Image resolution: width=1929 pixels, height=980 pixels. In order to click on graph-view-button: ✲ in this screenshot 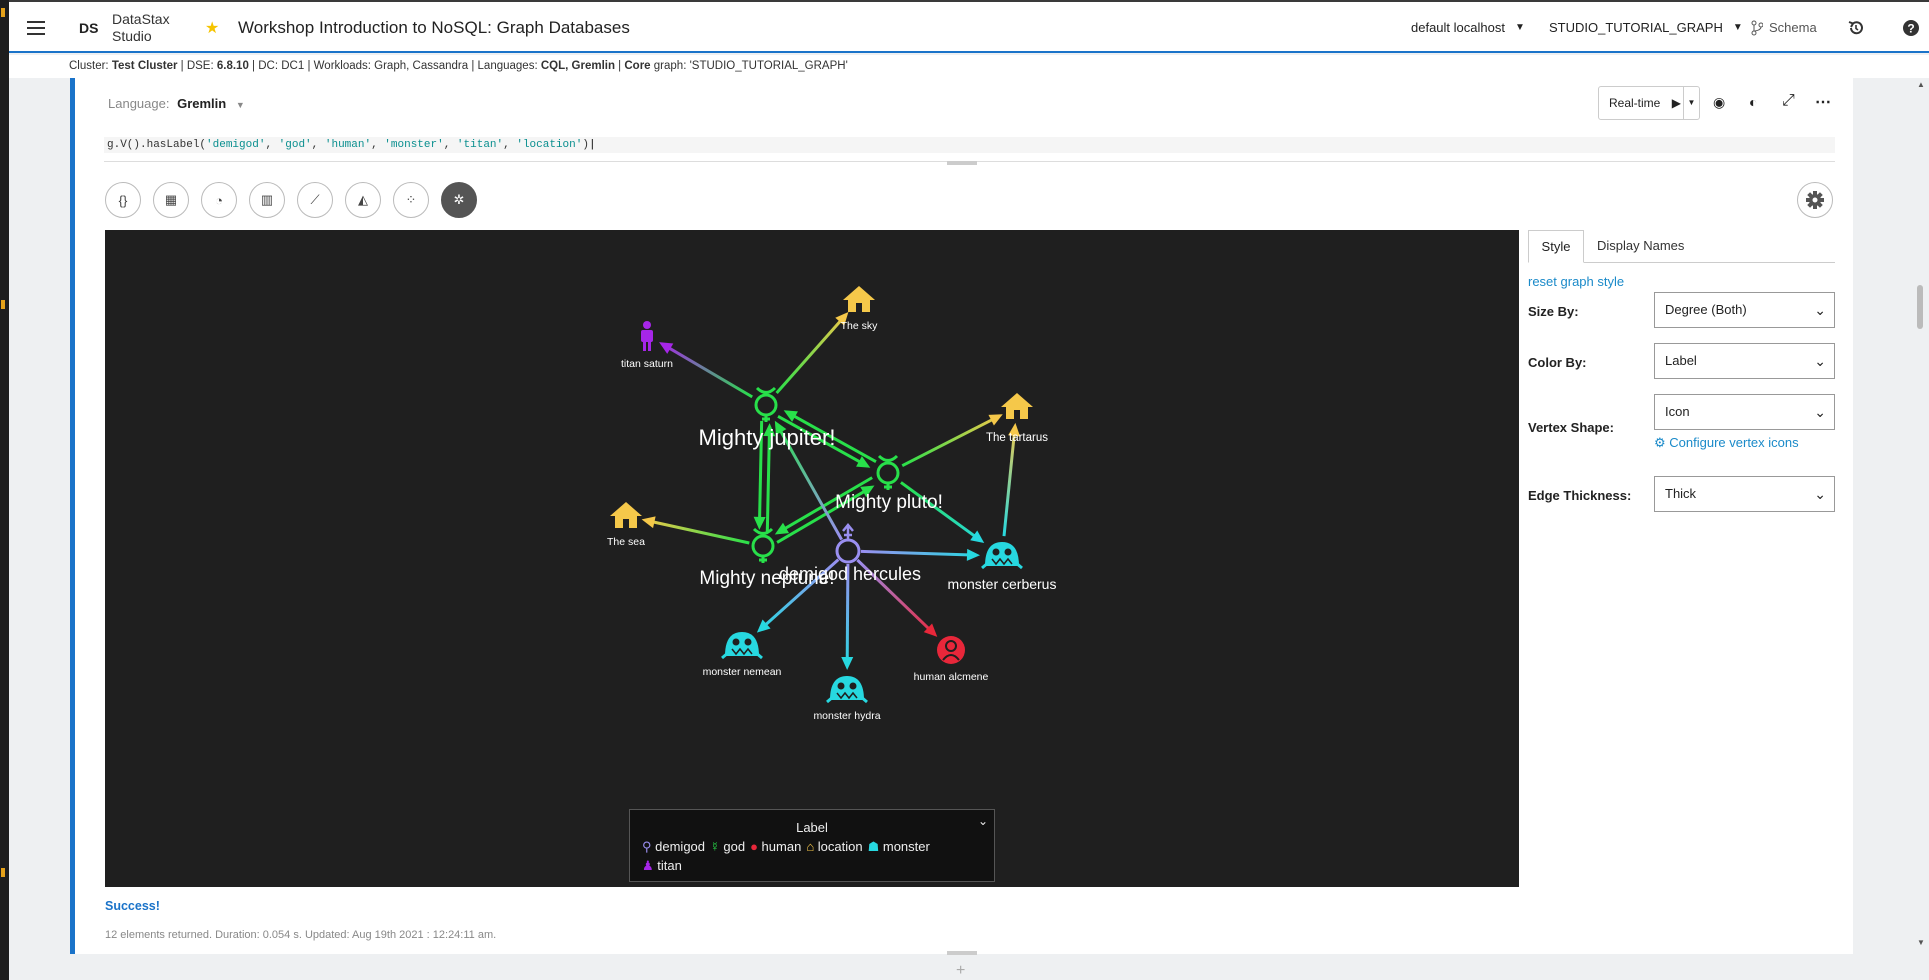, I will do `click(459, 200)`.